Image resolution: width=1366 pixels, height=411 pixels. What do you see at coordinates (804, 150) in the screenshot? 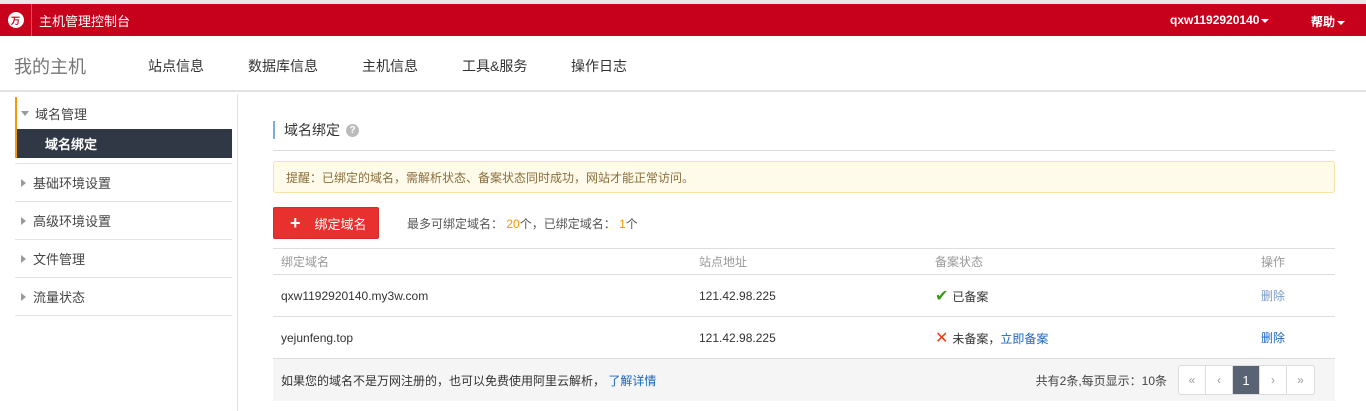
I see `divider` at bounding box center [804, 150].